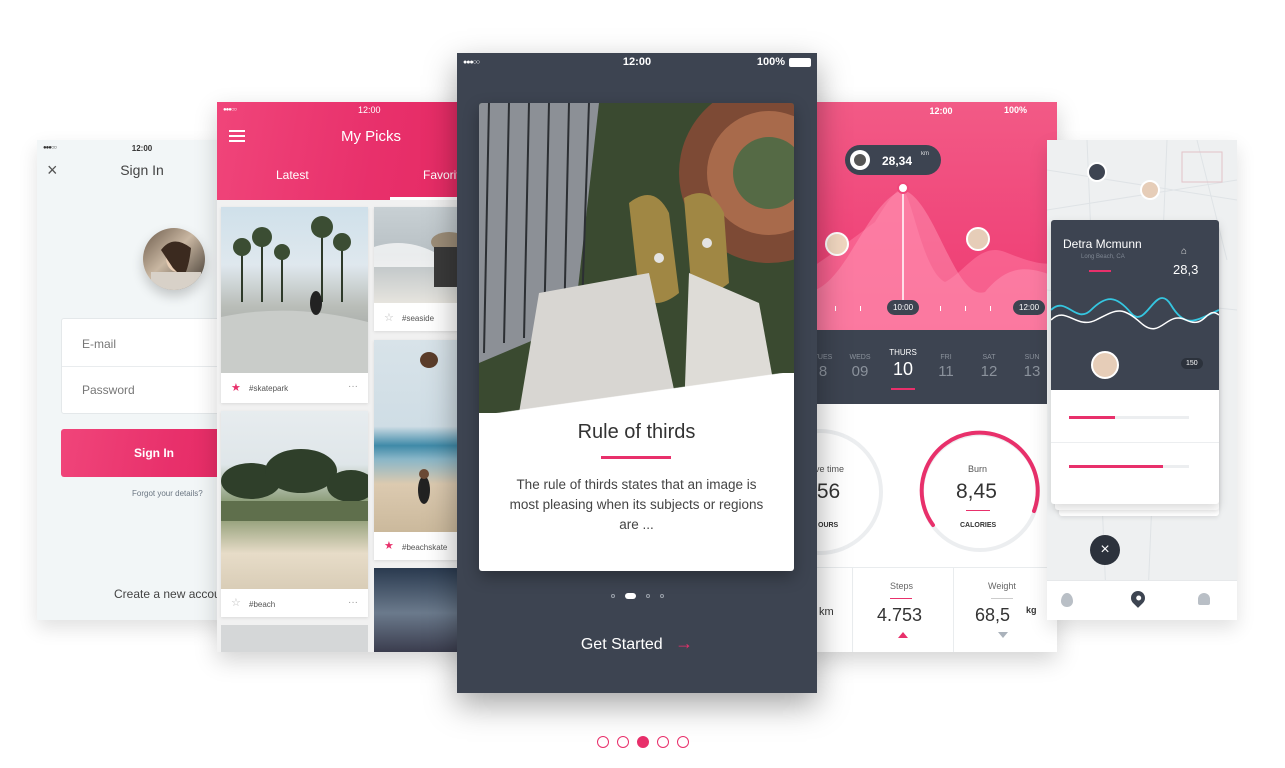 Image resolution: width=1285 pixels, height=768 pixels. What do you see at coordinates (993, 615) in the screenshot?
I see `weight-value: 68,5` at bounding box center [993, 615].